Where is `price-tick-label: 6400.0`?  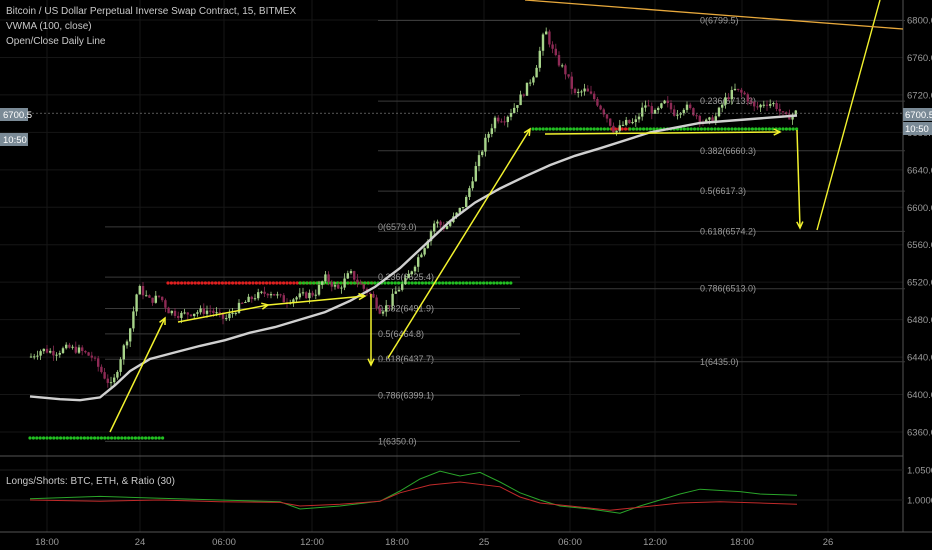 price-tick-label: 6400.0 is located at coordinates (919, 395).